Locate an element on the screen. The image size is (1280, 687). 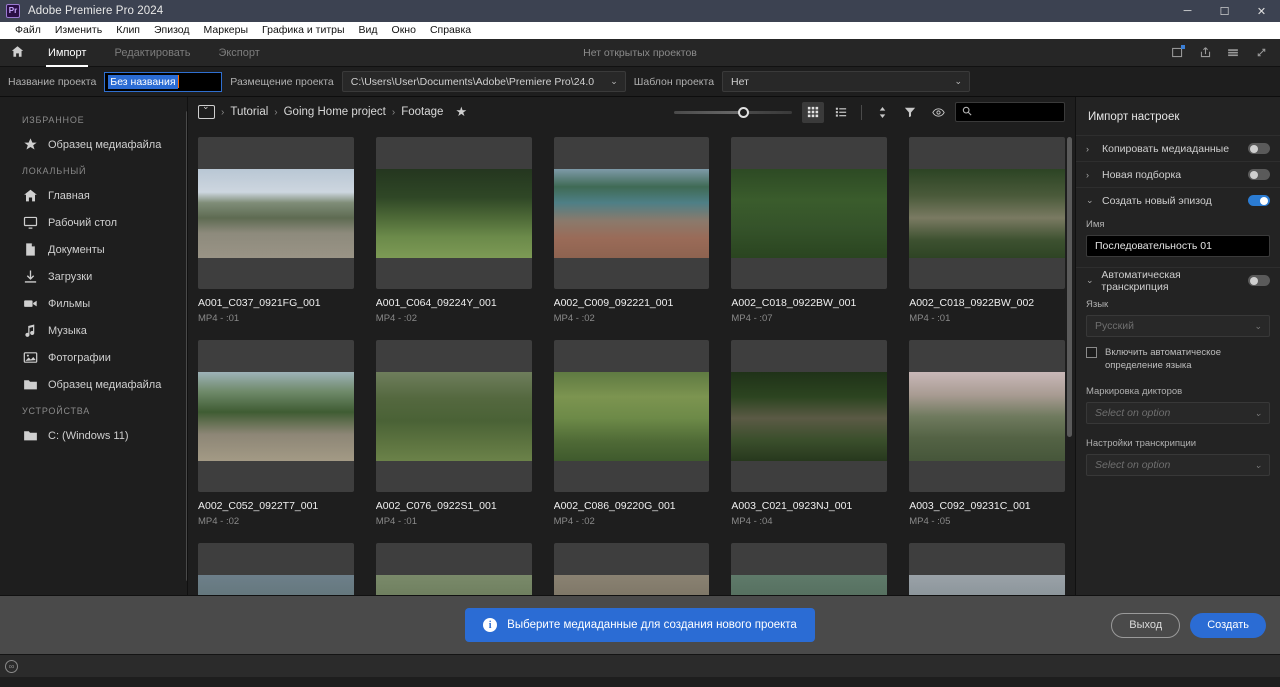
creative-cloud-icon: ∞ is located at coordinates (11, 666).